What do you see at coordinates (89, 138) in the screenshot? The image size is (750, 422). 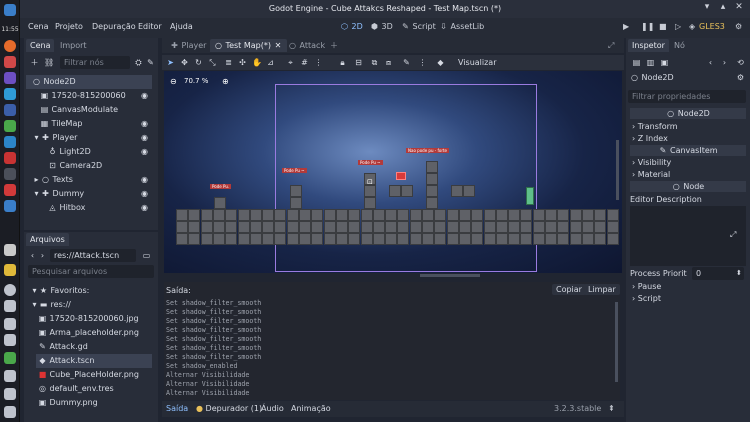 I see `tree-node-player: ▾ ✚ Player ◉` at bounding box center [89, 138].